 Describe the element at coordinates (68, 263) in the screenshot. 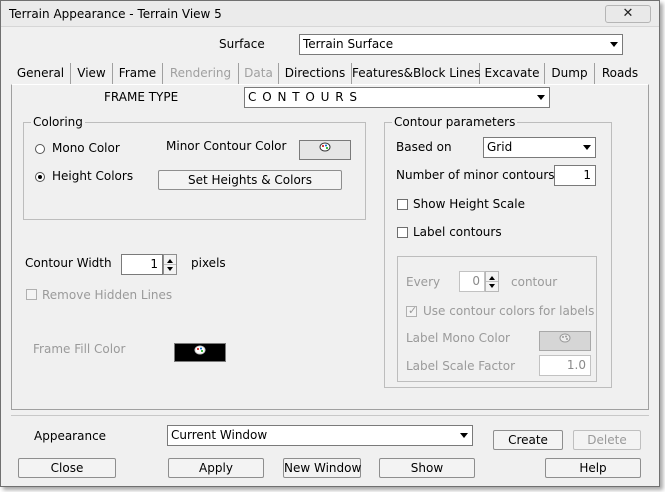

I see `contour-width-label: Contour Width` at that location.